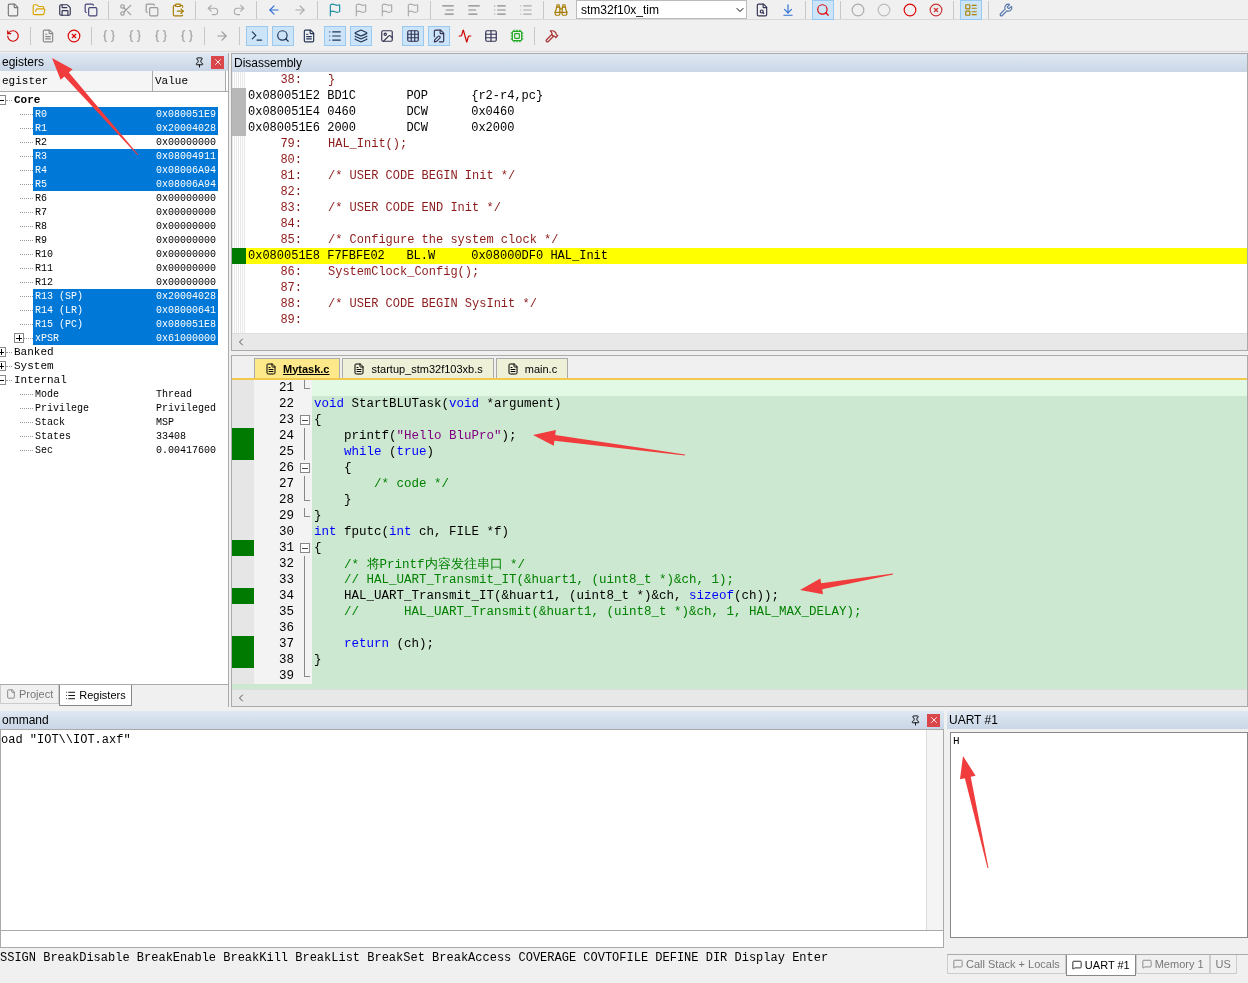  Describe the element at coordinates (125, 114) in the screenshot. I see `register-row: R0 0x080051E9` at that location.